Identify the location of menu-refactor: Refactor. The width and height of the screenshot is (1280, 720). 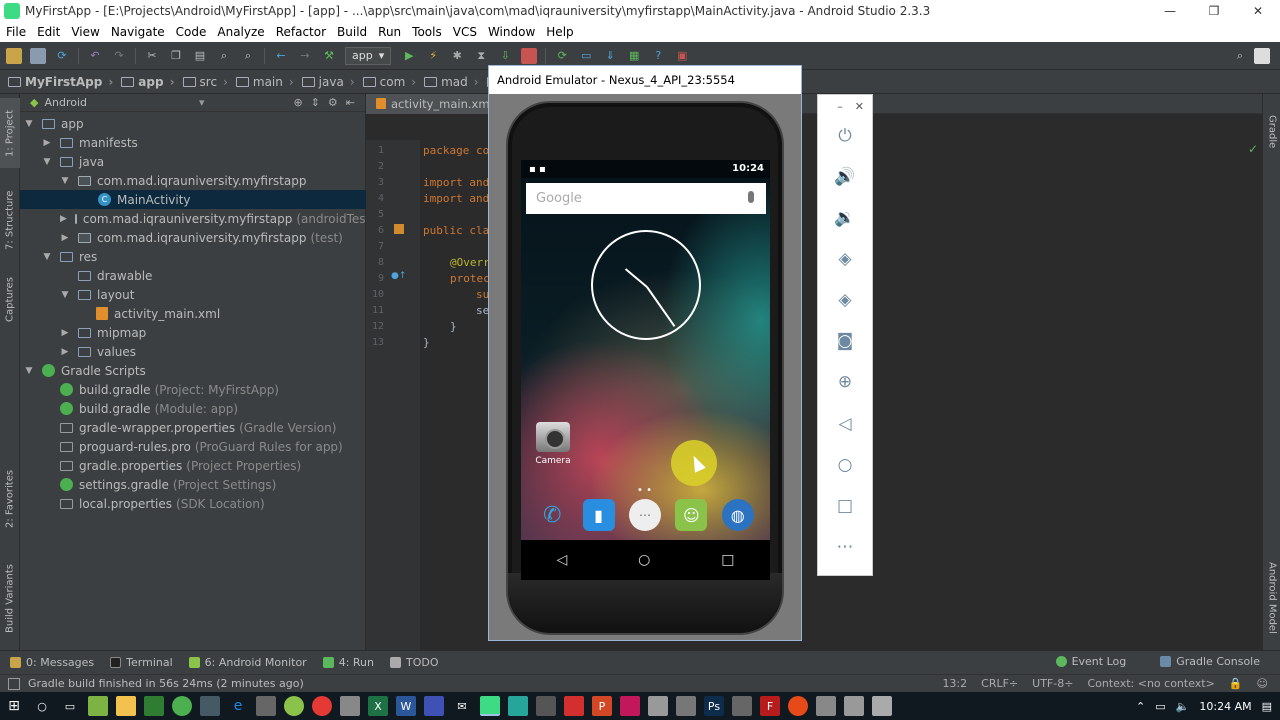
(301, 32).